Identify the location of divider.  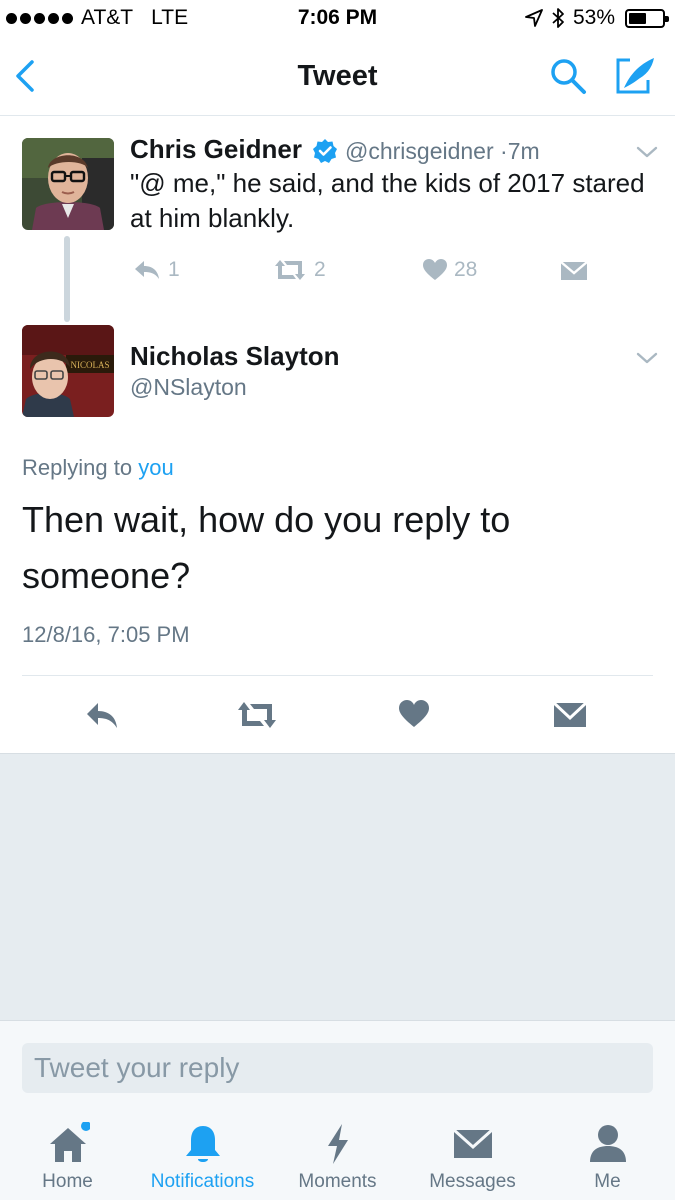
(337, 675).